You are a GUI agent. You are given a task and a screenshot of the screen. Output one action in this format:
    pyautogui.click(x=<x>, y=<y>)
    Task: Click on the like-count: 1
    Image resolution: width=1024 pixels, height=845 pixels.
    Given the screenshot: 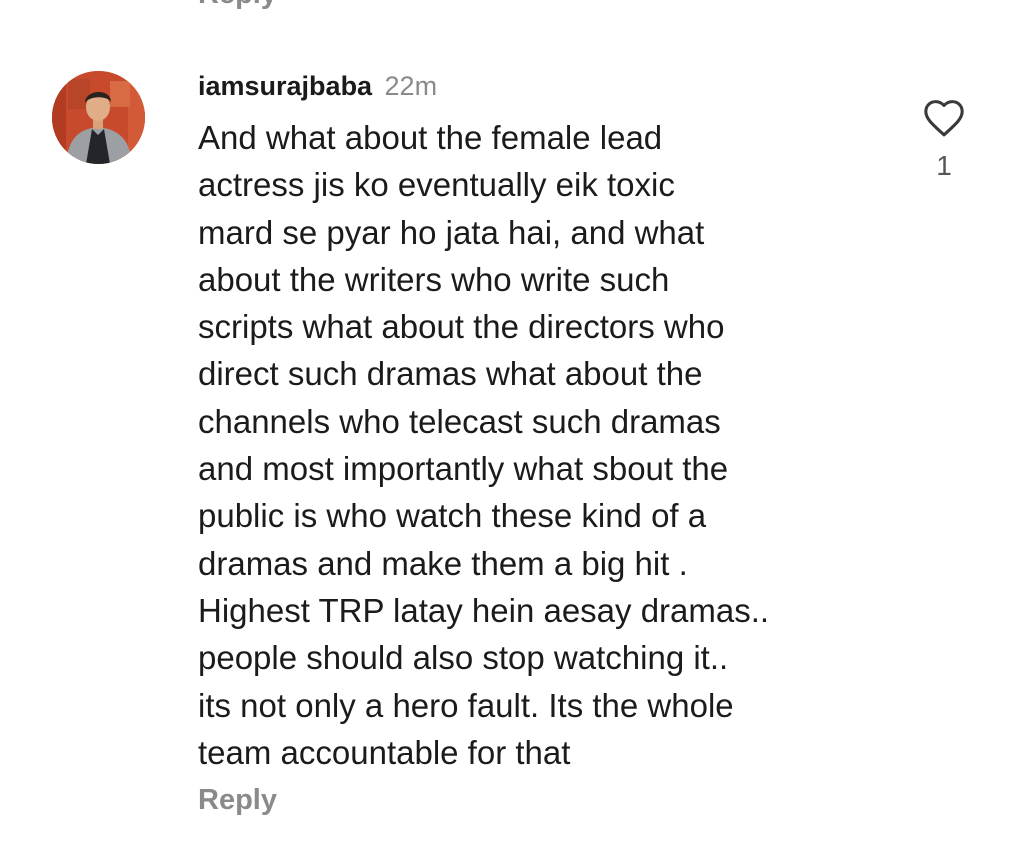 What is the action you would take?
    pyautogui.click(x=944, y=165)
    